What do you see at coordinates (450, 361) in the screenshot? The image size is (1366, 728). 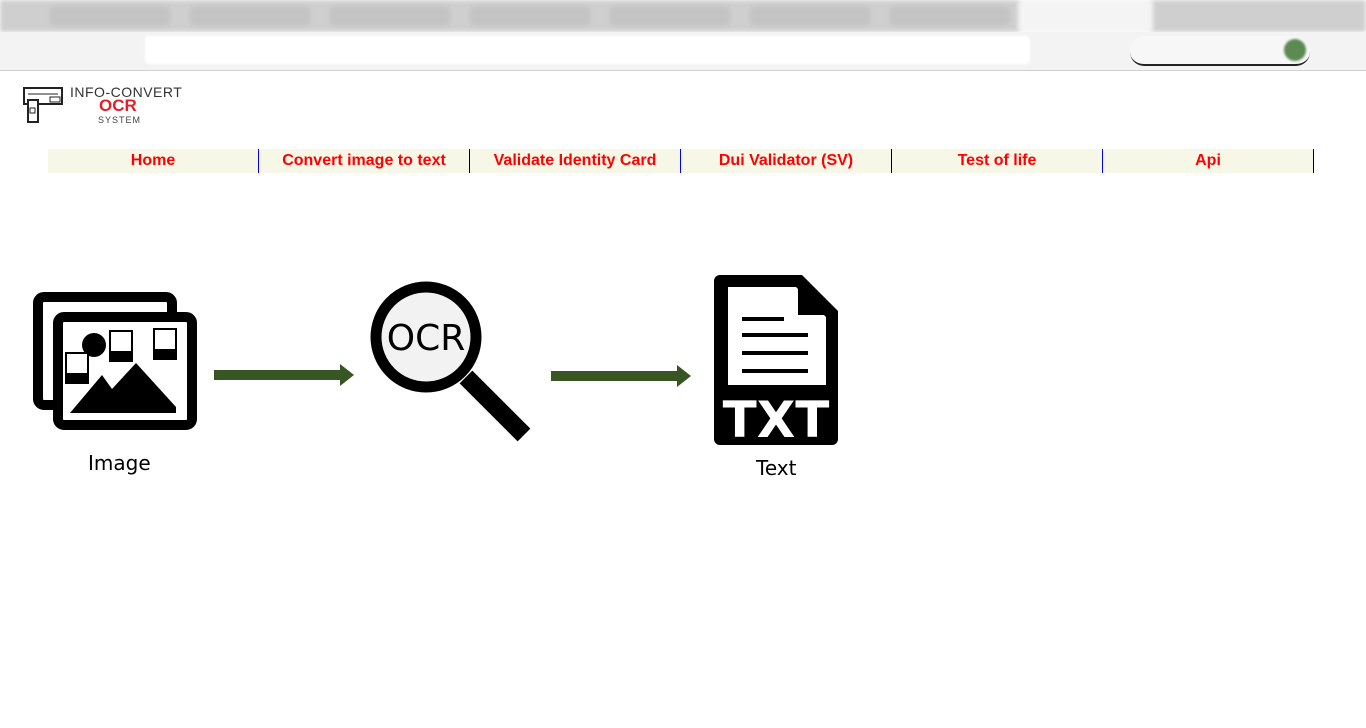 I see `ocr-magnifier-icon: OCR` at bounding box center [450, 361].